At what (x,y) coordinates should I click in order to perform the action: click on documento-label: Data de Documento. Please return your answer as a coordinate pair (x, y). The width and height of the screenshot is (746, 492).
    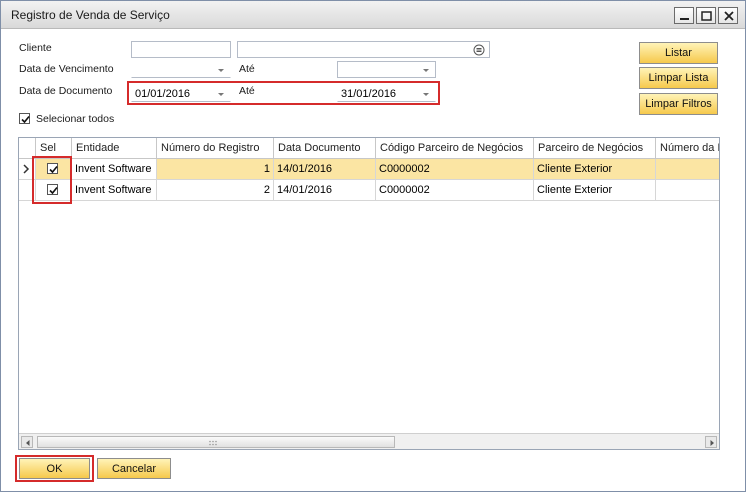
    Looking at the image, I should click on (66, 91).